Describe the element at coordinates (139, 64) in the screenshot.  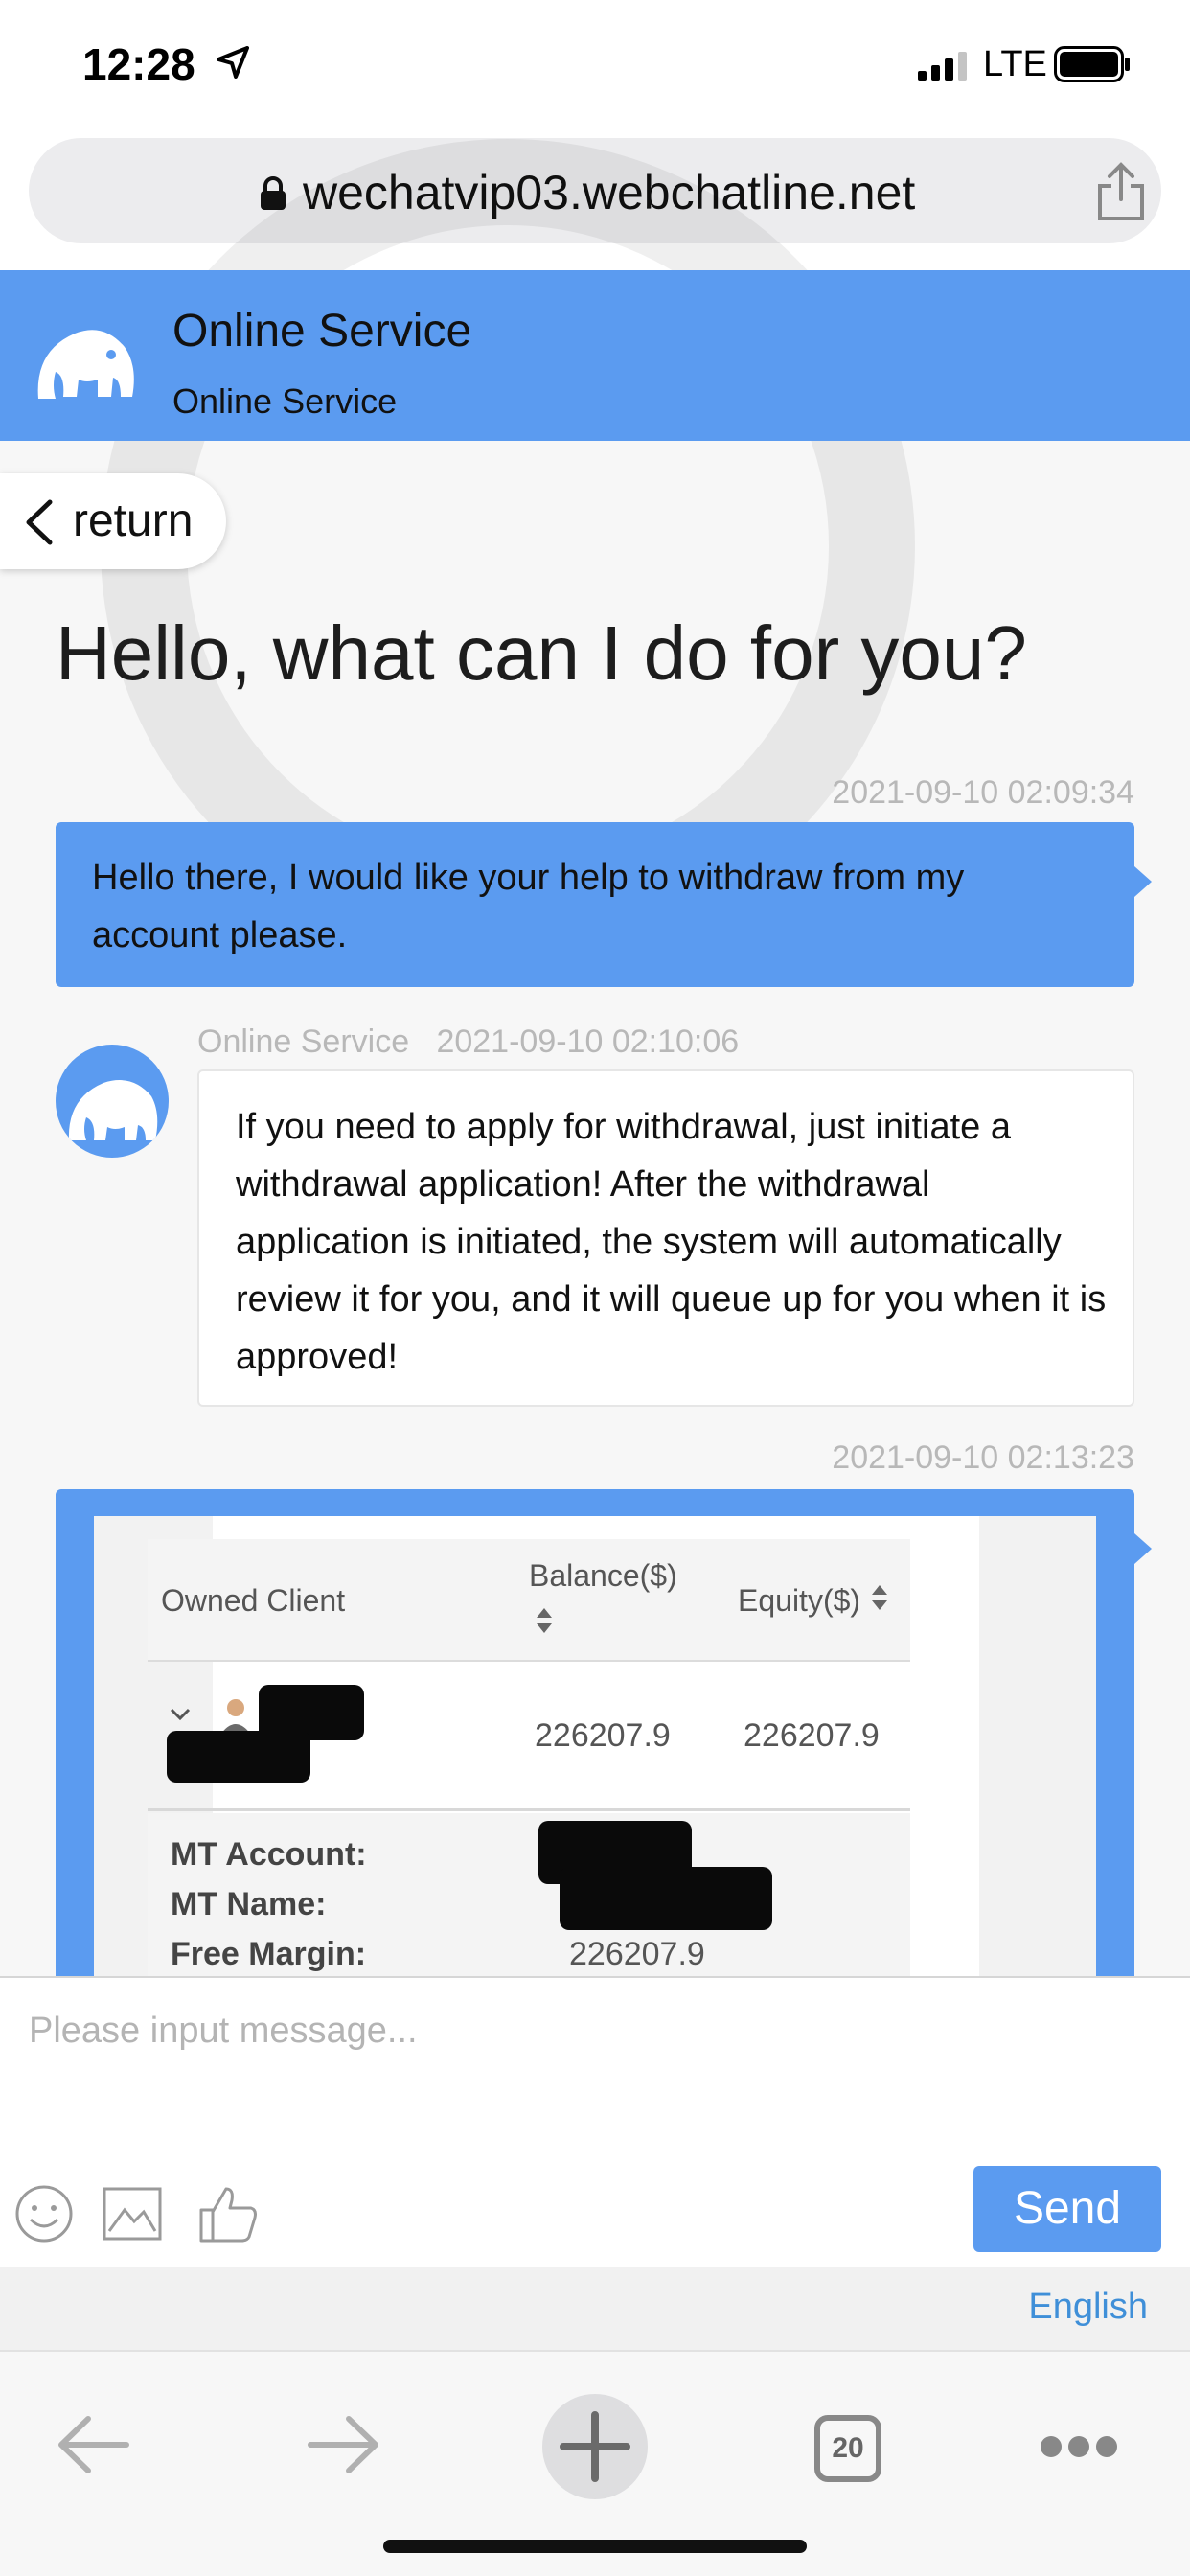
I see `status-time: 12:28` at that location.